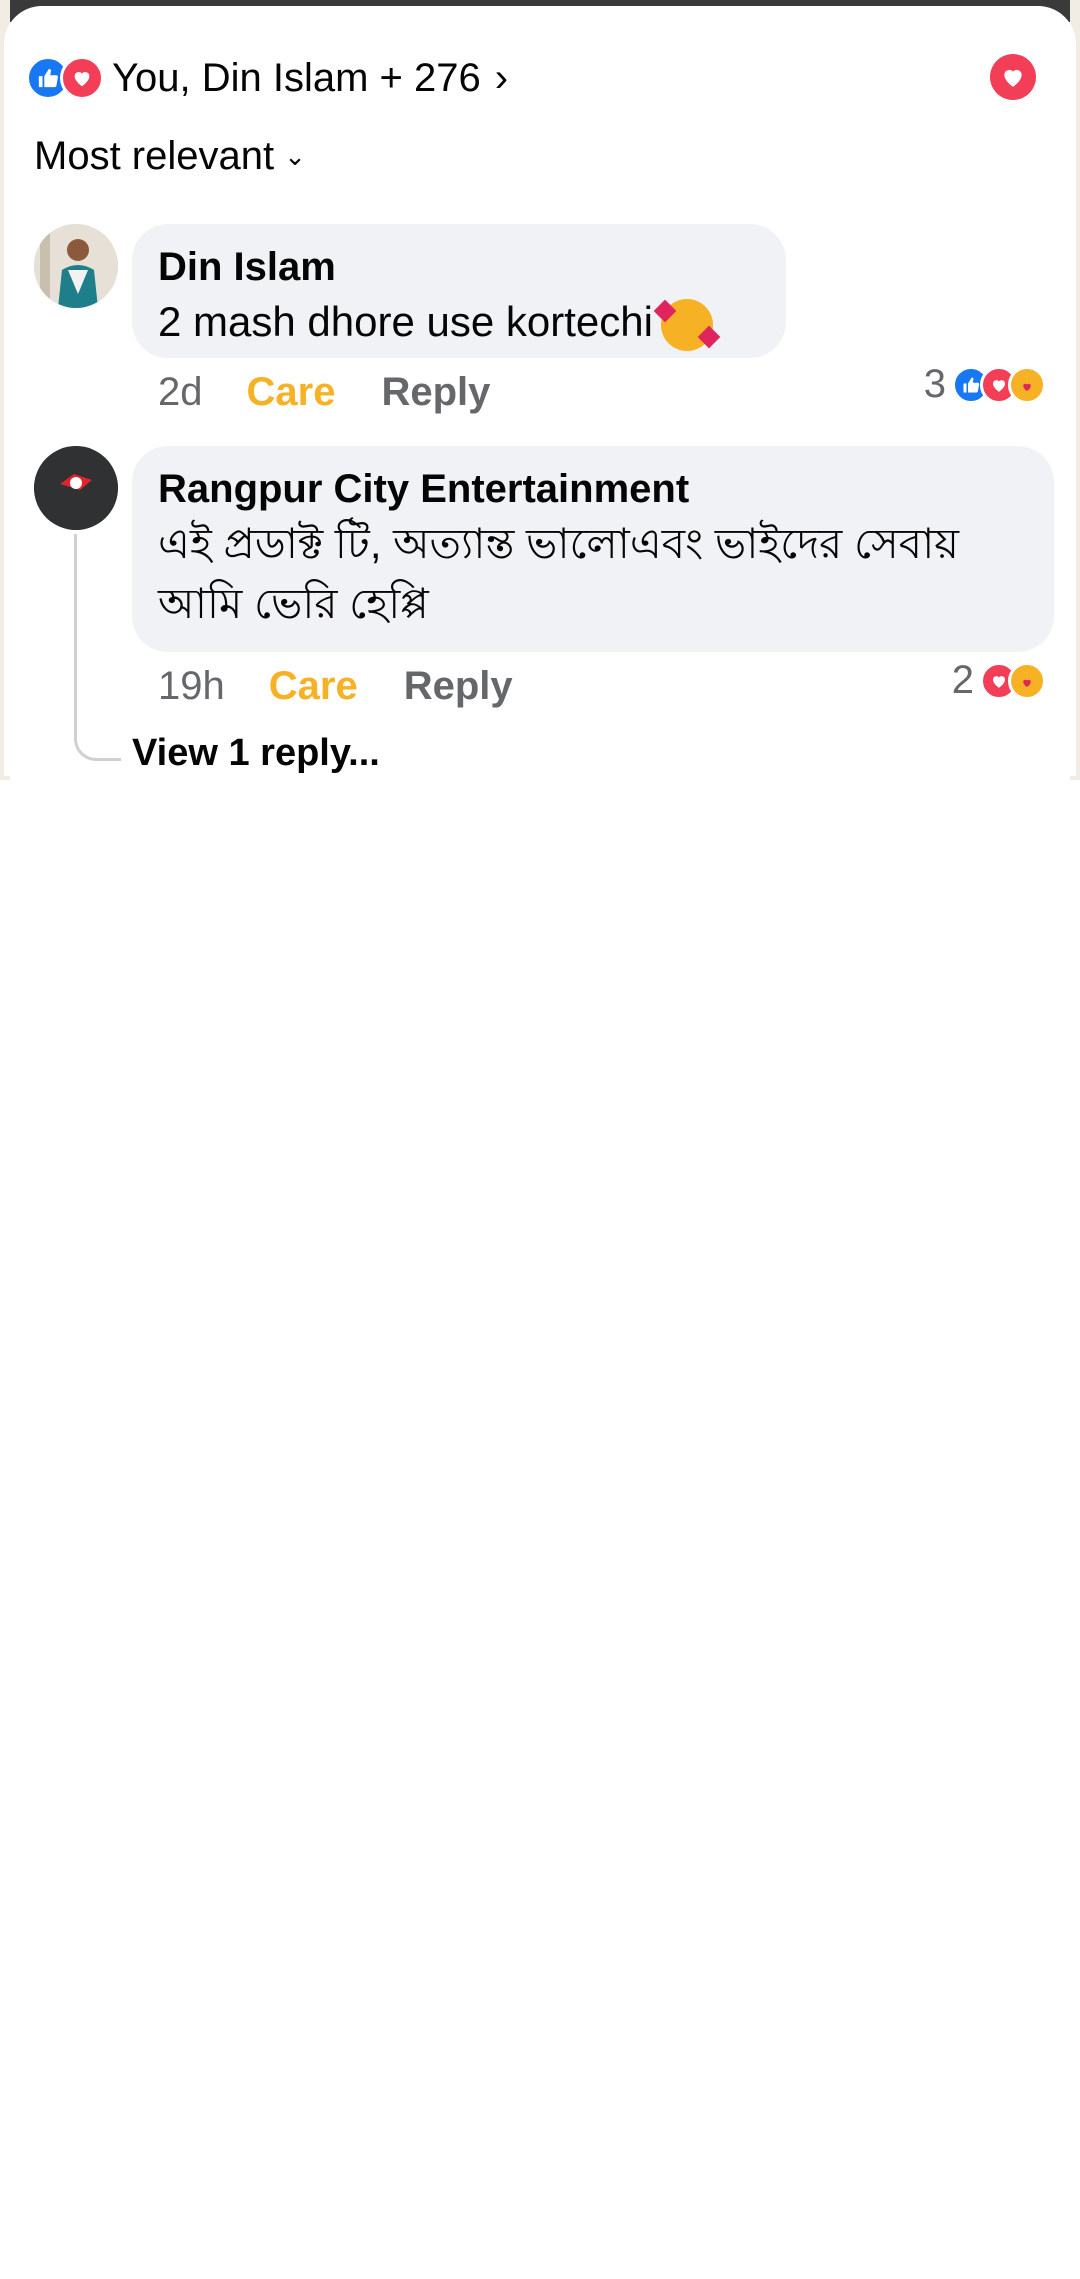 The height and width of the screenshot is (2279, 1080). I want to click on comment-actions: 2d Care Reply, so click(324, 392).